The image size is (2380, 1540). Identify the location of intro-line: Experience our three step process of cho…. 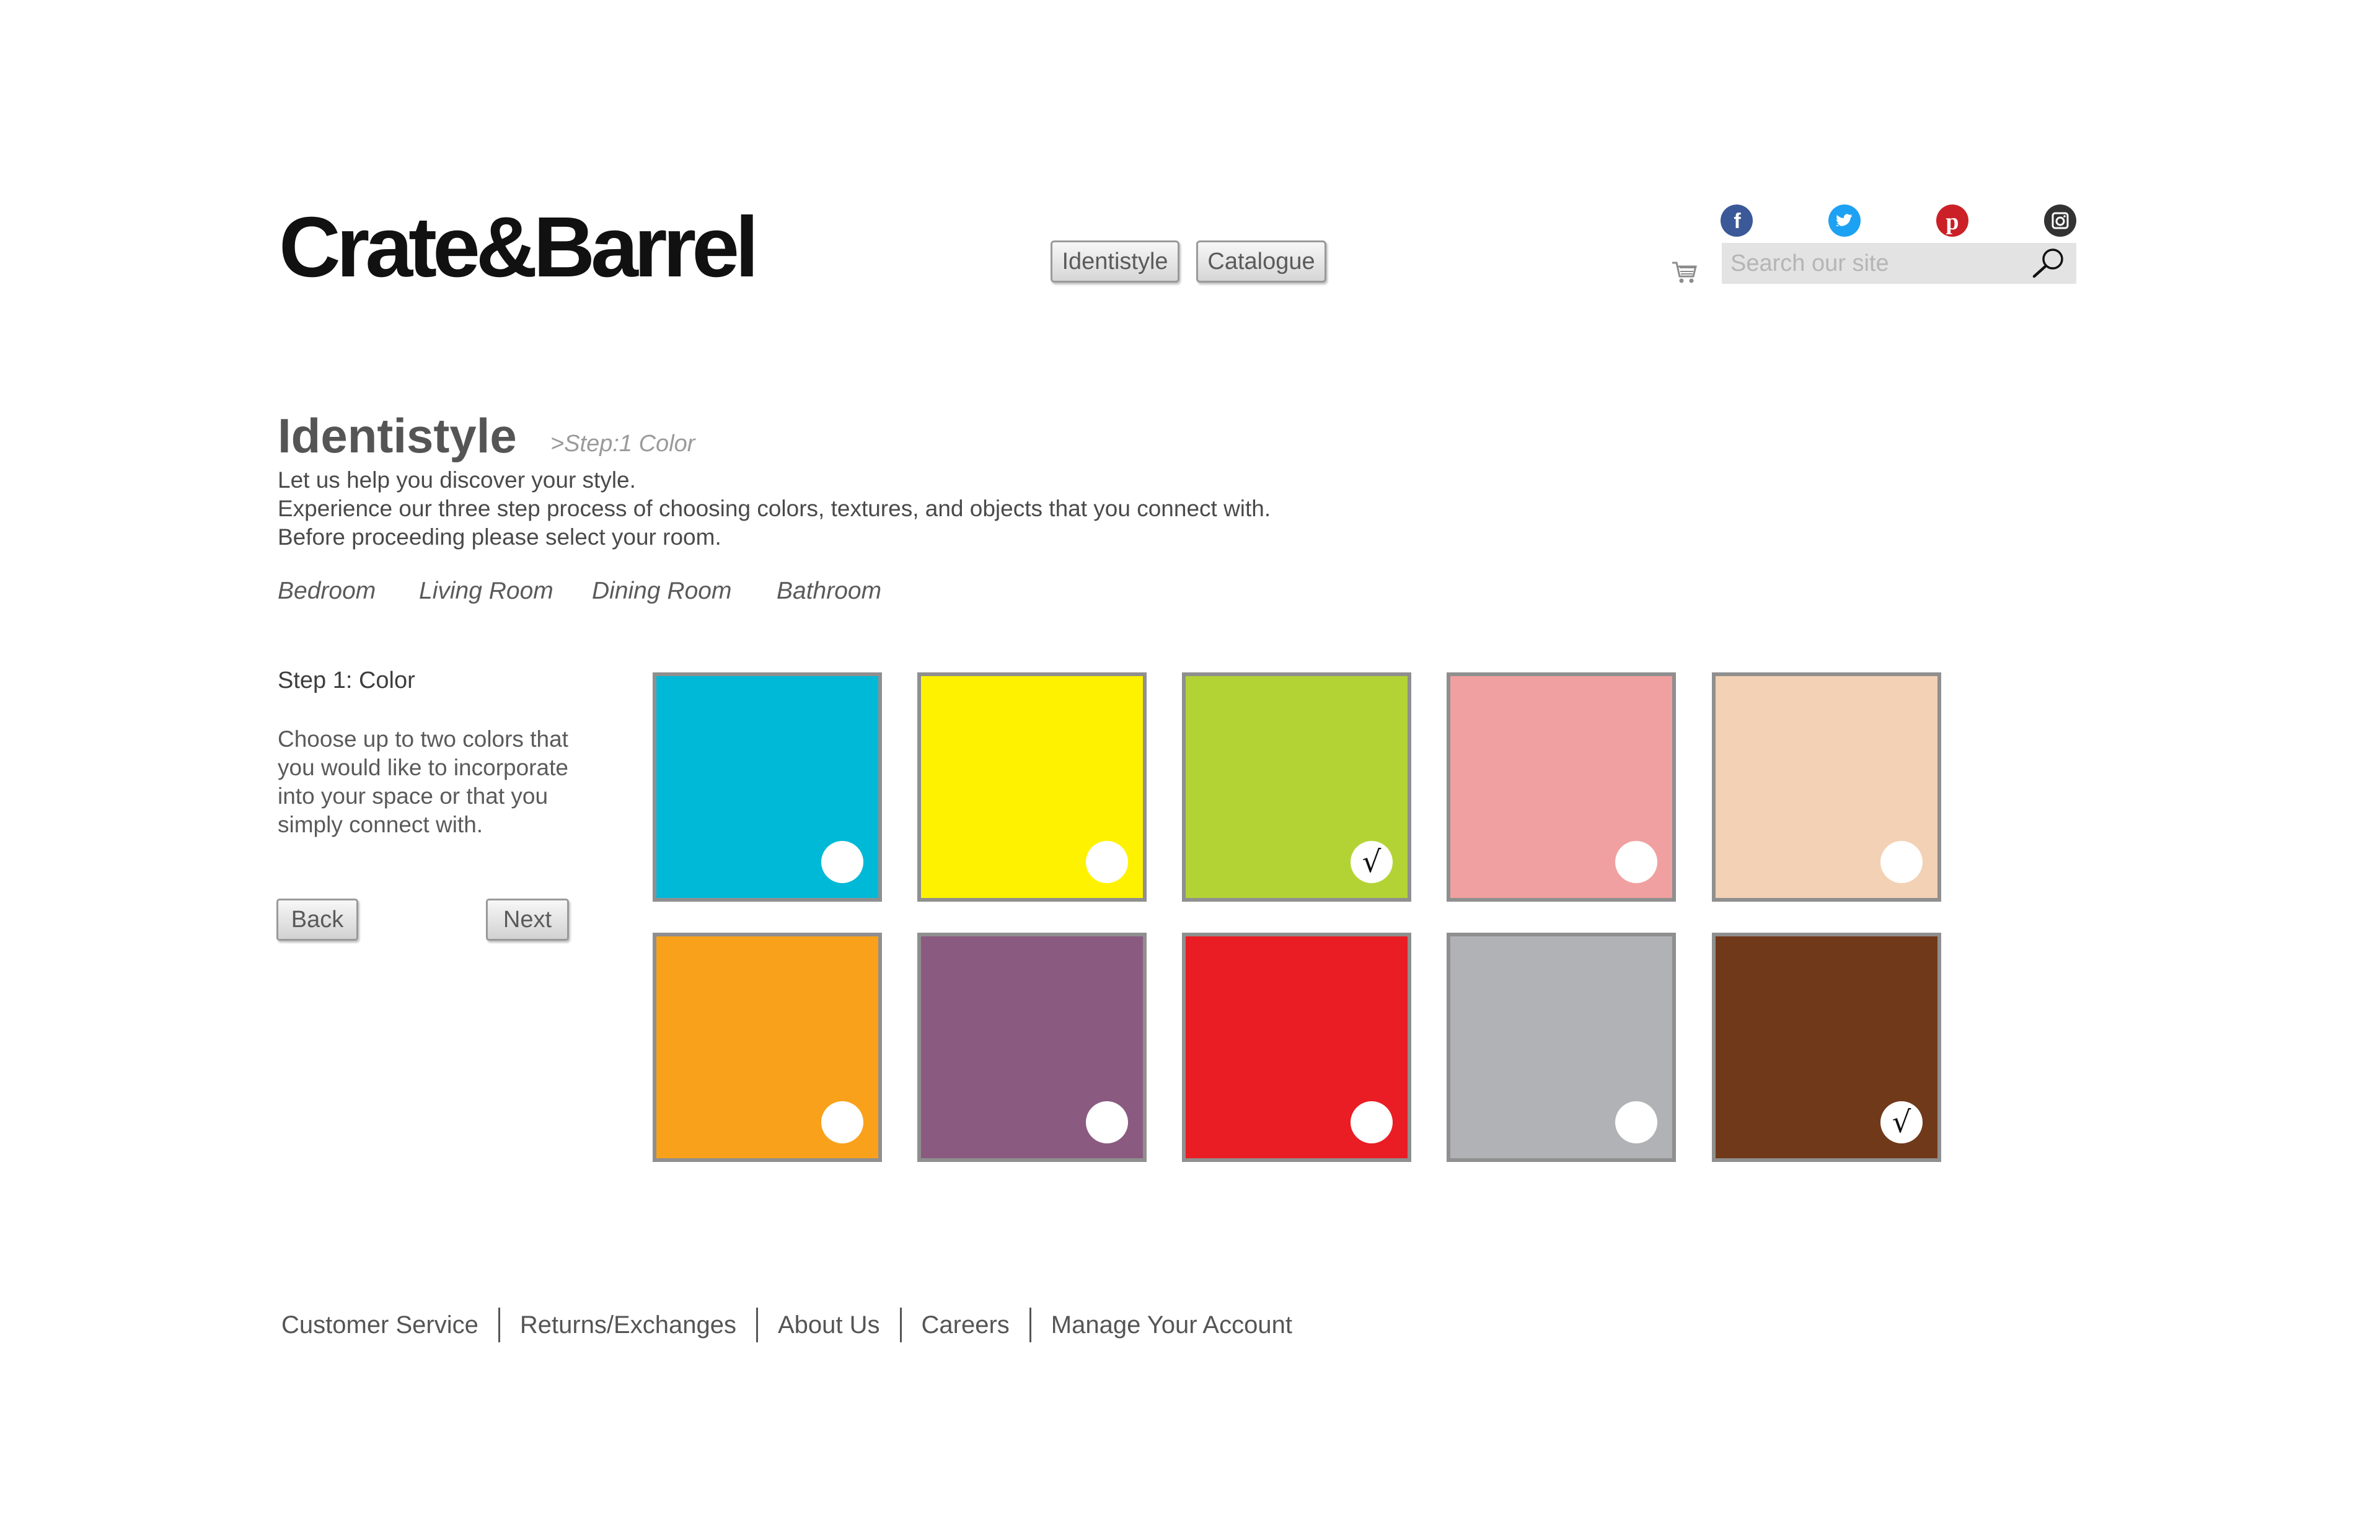
(774, 508).